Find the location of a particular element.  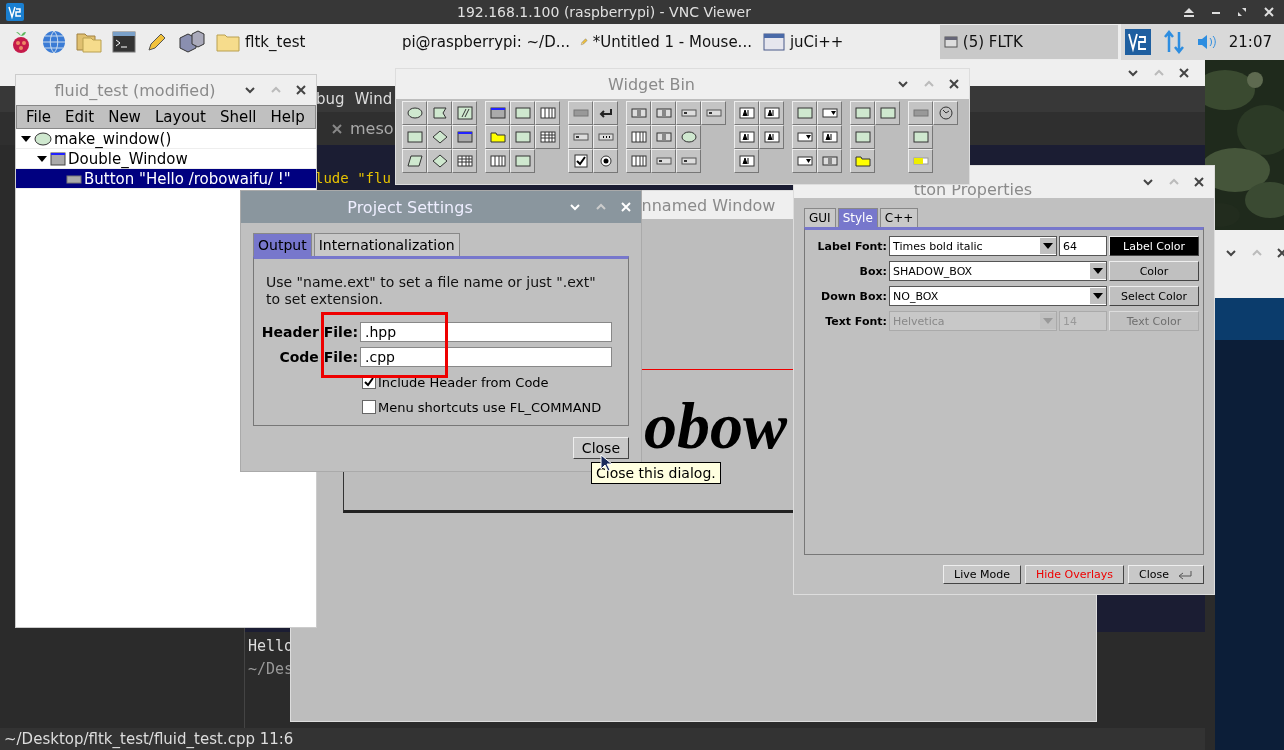

app-logo-icon is located at coordinates (15, 12).